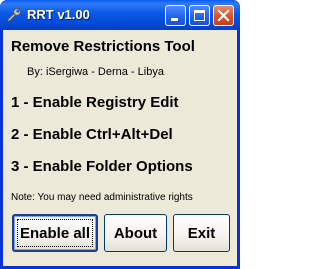 Image resolution: width=320 pixels, height=269 pixels. Describe the element at coordinates (102, 166) in the screenshot. I see `option-folder-options: 3 - Enable Folder Options` at that location.